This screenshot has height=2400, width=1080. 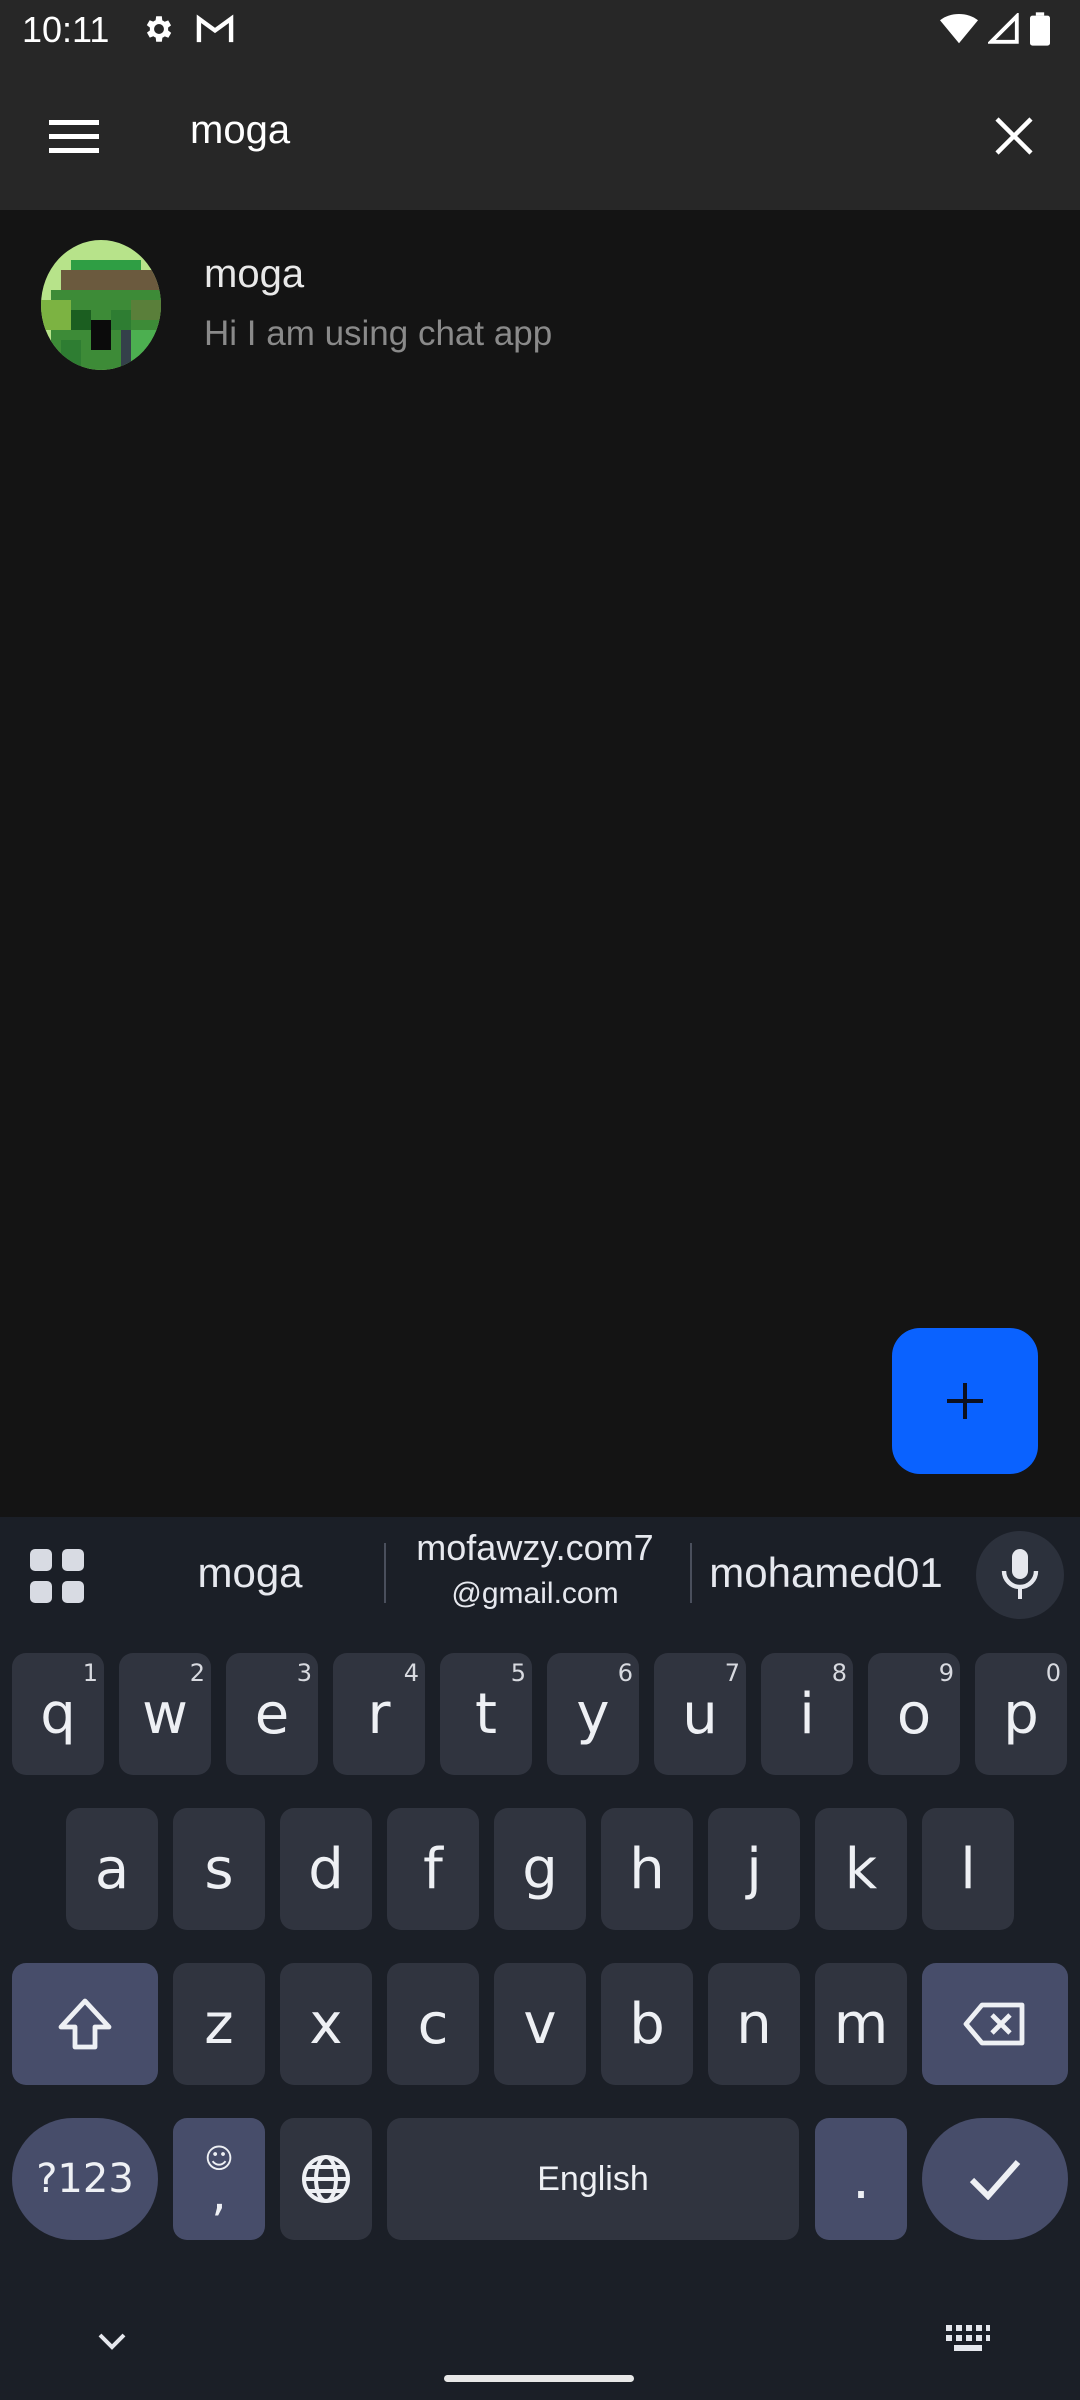 I want to click on keyboard-apps-button, so click(x=57, y=1576).